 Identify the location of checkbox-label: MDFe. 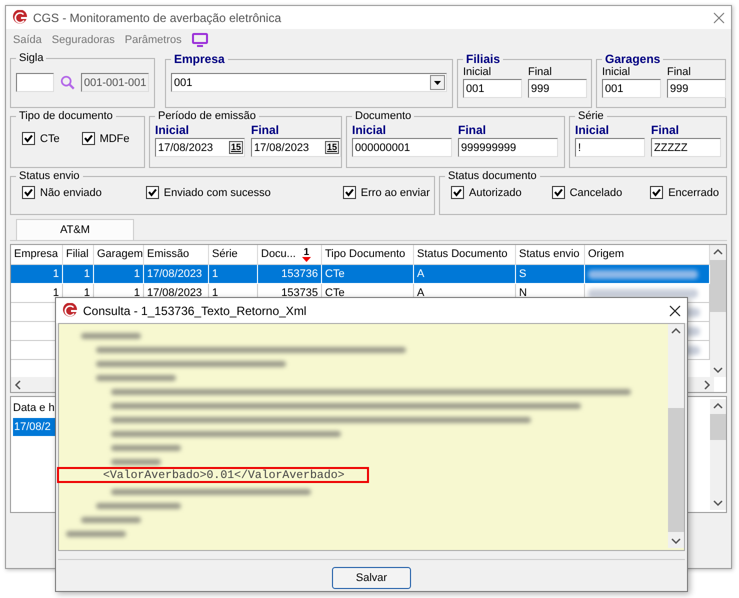
(115, 138).